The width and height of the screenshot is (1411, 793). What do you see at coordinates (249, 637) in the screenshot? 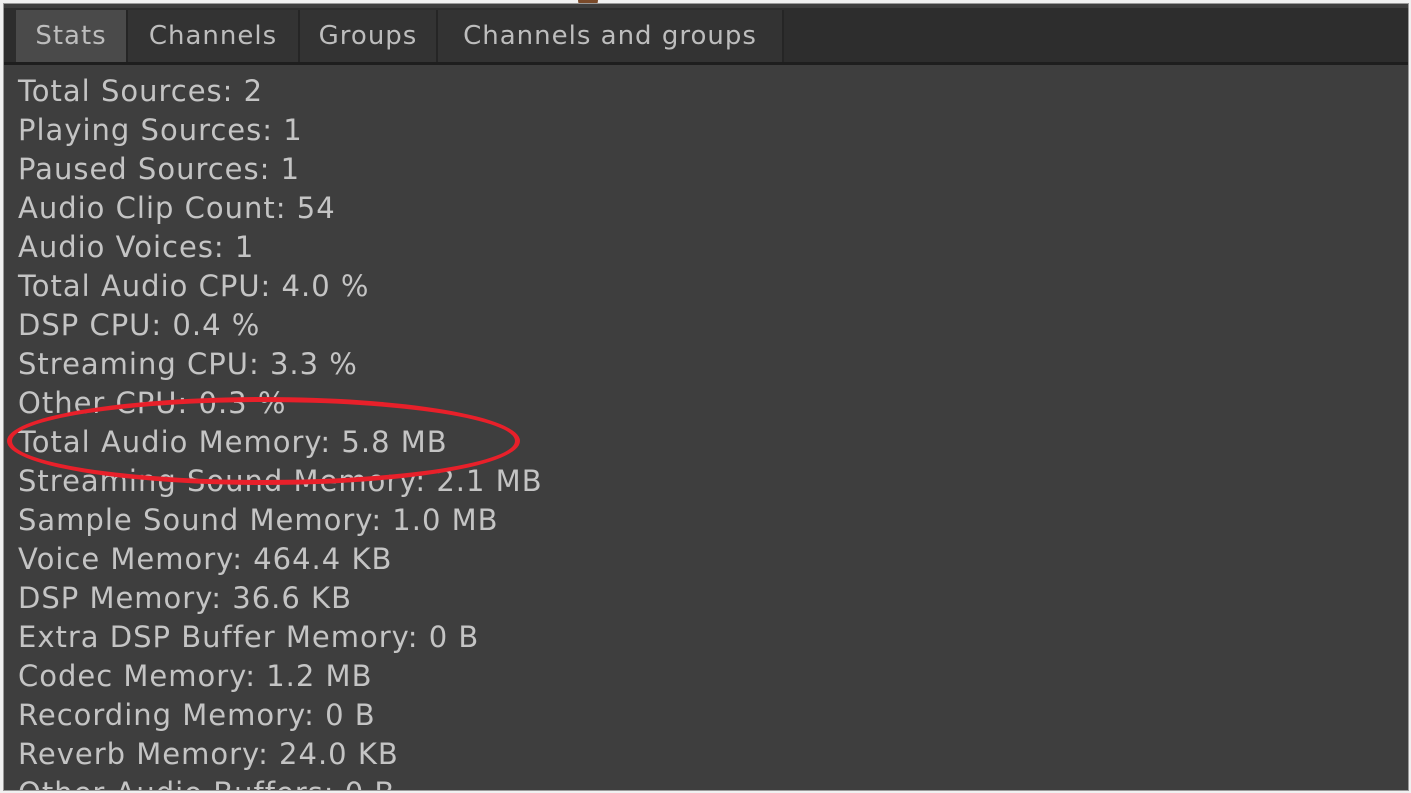
I see `stat-extra-dsp-buffer-memory: Extra DSP Buffer Memory: 0 B` at bounding box center [249, 637].